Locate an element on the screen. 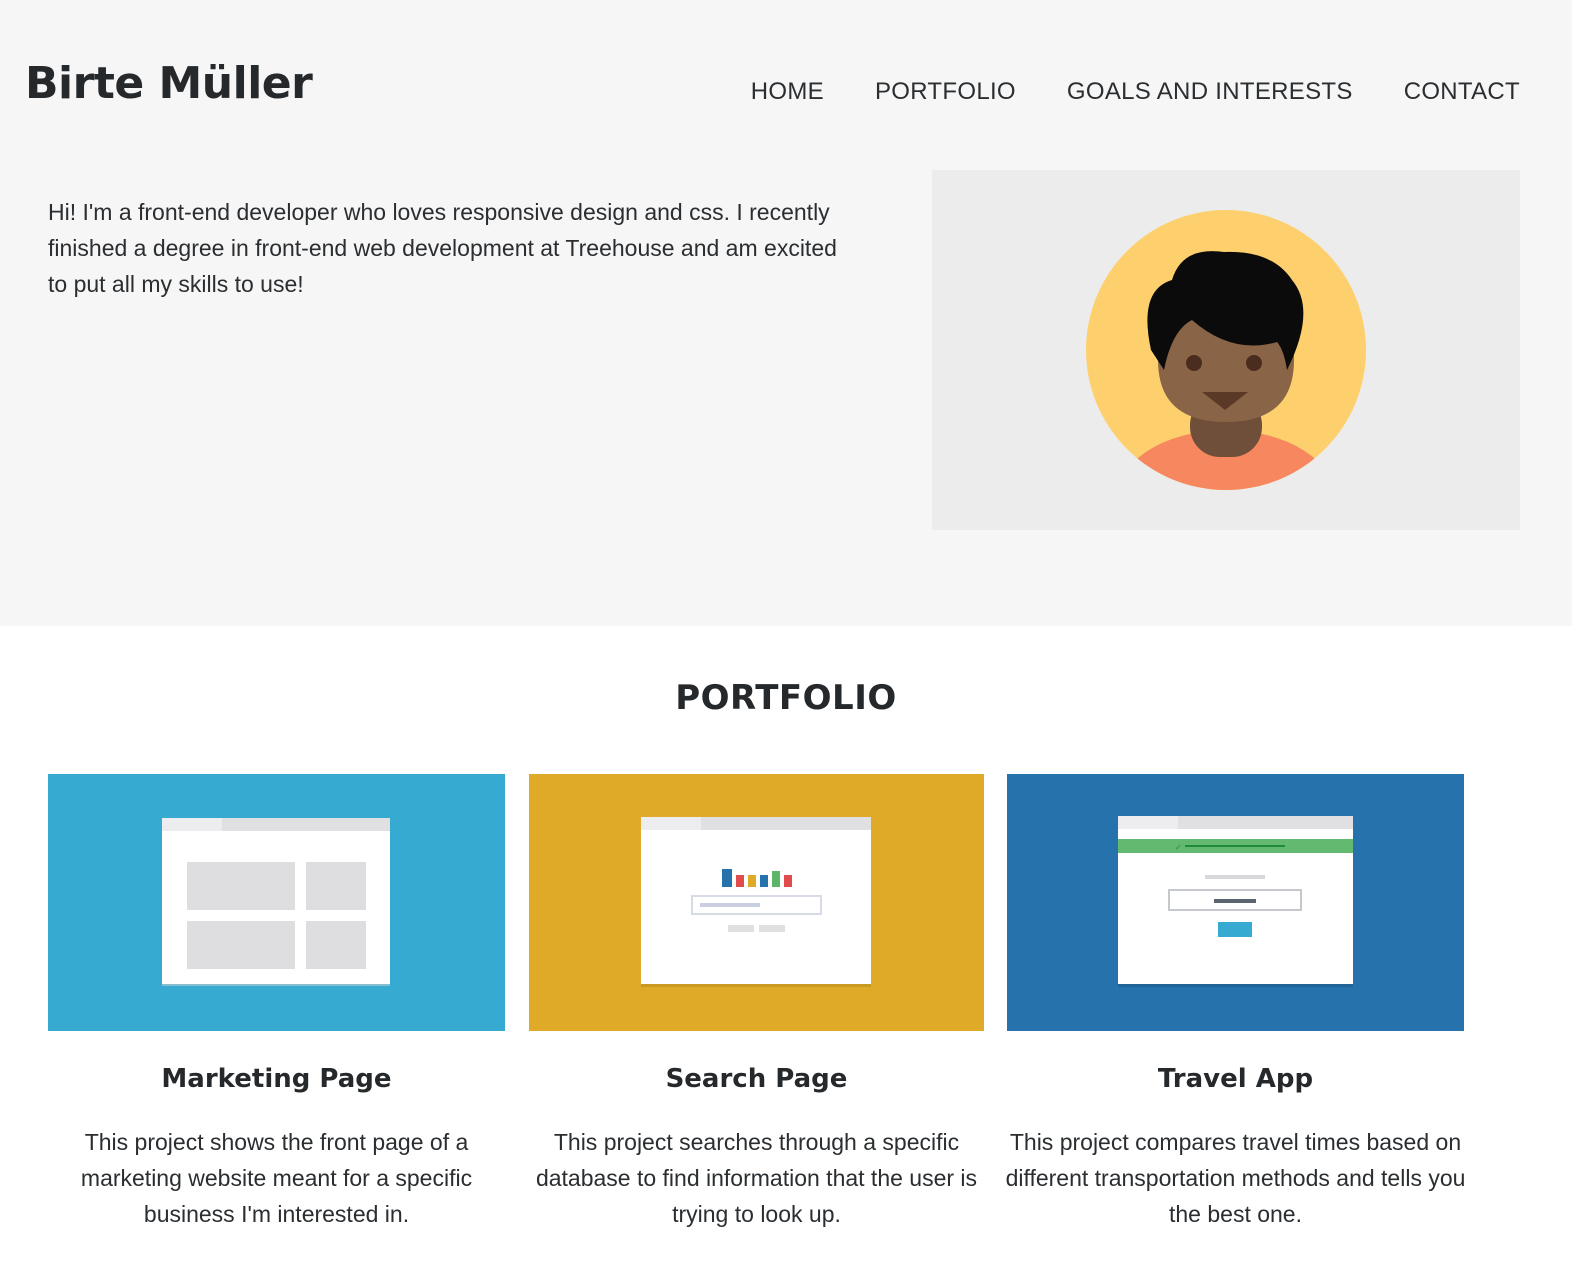  travel-app-thumbnail: ✓ is located at coordinates (1235, 902).